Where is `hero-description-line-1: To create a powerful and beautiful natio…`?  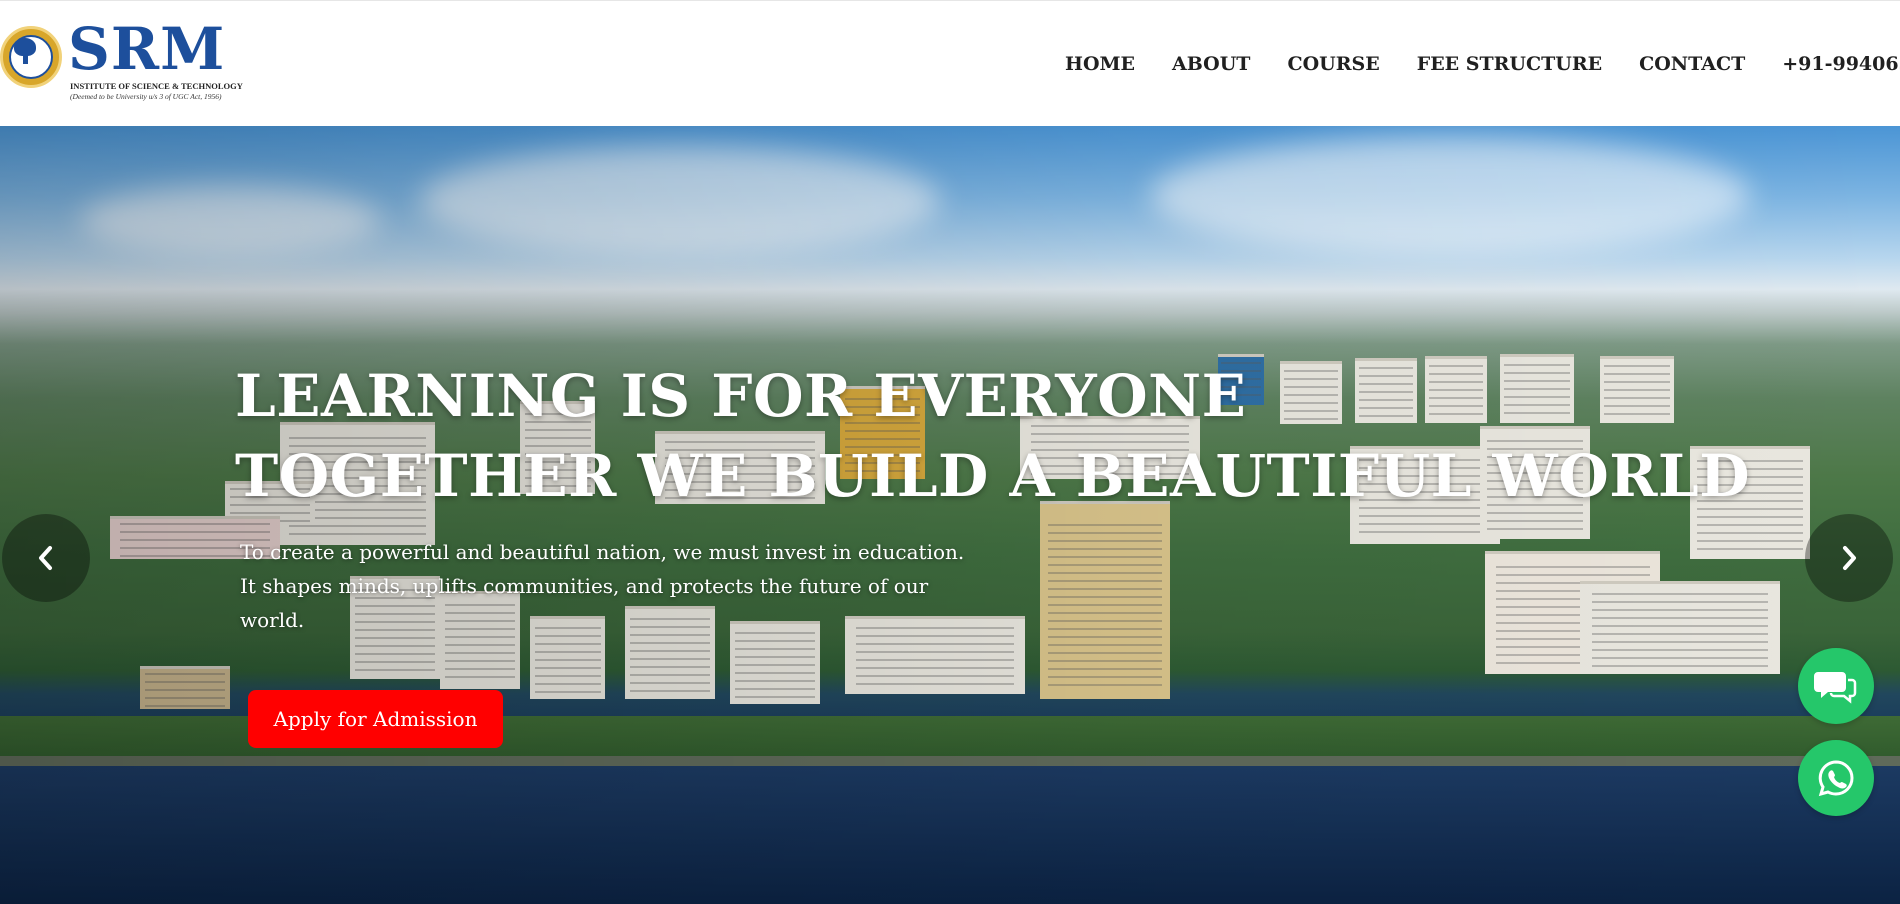
hero-description-line-1: To create a powerful and beautiful natio… is located at coordinates (602, 552).